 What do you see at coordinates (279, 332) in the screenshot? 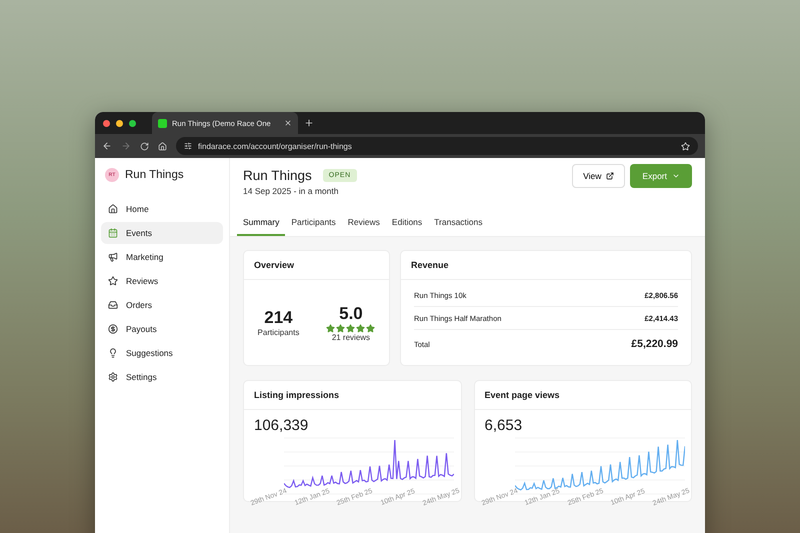
I see `participants-label: Participants` at bounding box center [279, 332].